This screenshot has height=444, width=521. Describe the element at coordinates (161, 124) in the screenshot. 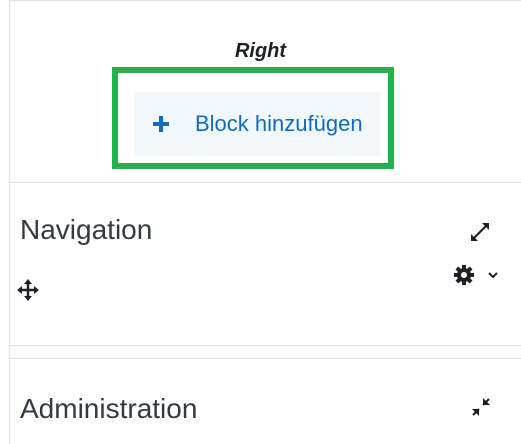

I see `plus-icon` at that location.